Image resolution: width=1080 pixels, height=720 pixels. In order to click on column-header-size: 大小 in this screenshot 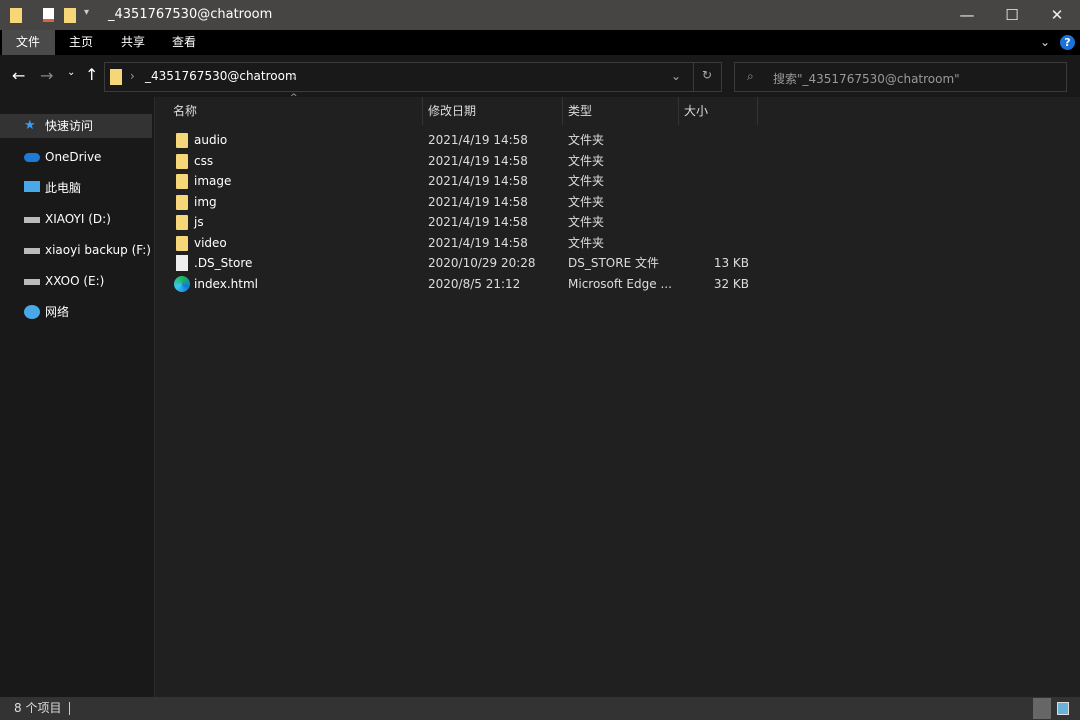, I will do `click(696, 111)`.